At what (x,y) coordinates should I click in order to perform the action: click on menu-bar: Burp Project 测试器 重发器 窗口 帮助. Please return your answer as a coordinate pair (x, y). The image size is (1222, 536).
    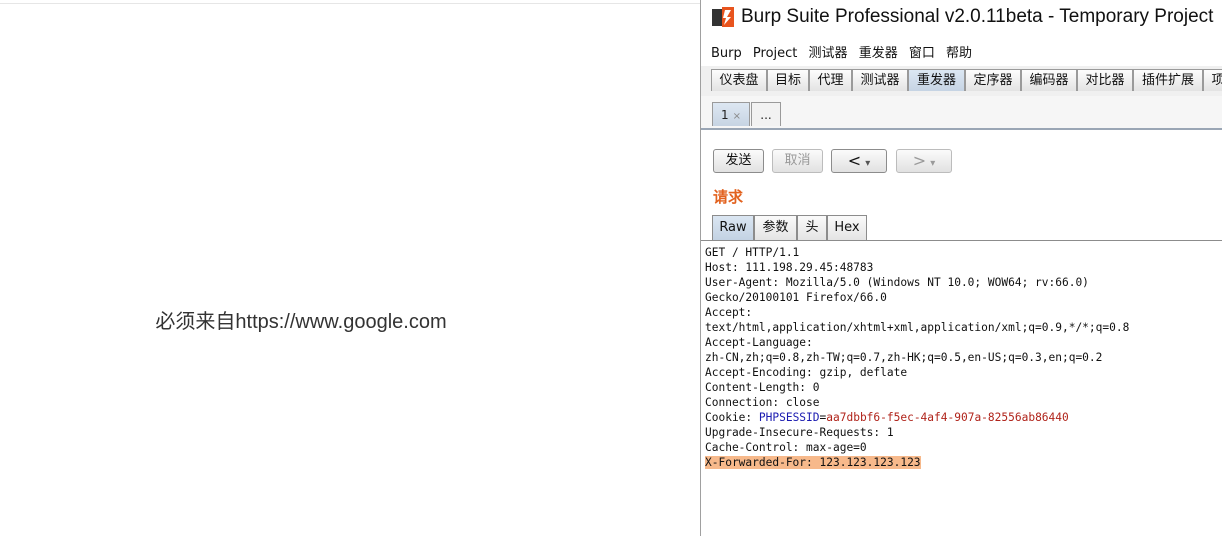
    Looking at the image, I should click on (836, 52).